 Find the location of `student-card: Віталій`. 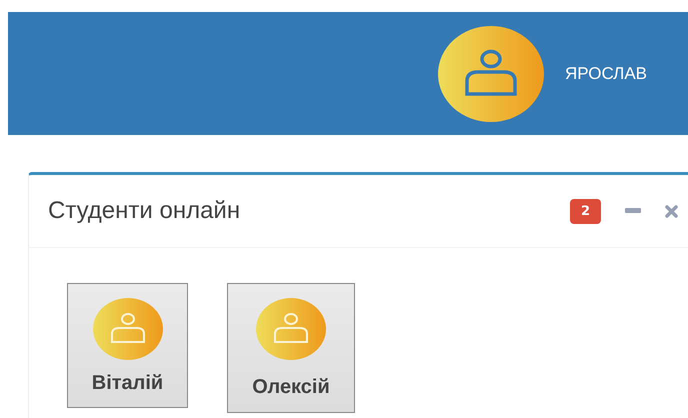

student-card: Віталій is located at coordinates (127, 345).